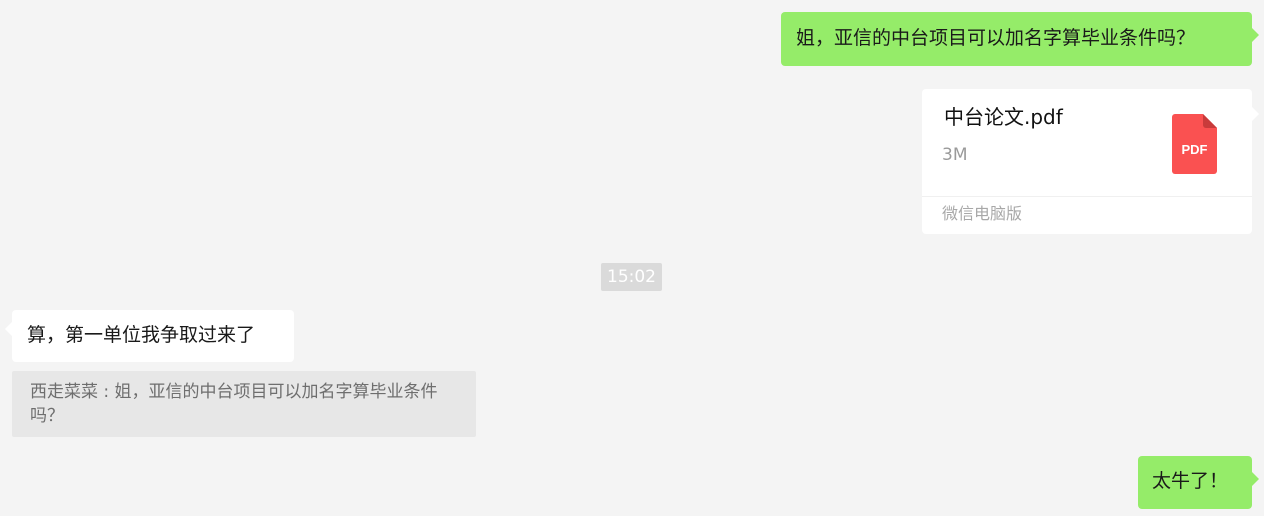 This screenshot has width=1264, height=516. I want to click on incoming-message-bubble: 算，第一单位我争取过来了, so click(149, 336).